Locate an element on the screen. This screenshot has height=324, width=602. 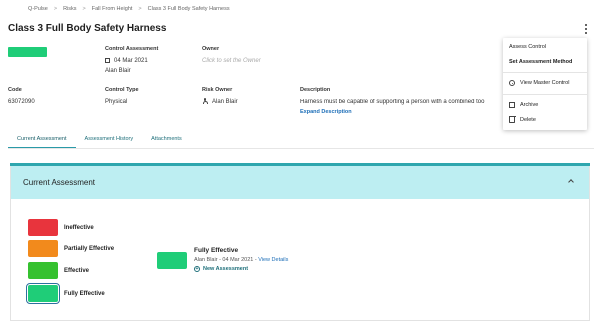
level-fully-effective: Fully Effective is located at coordinates (65, 293).